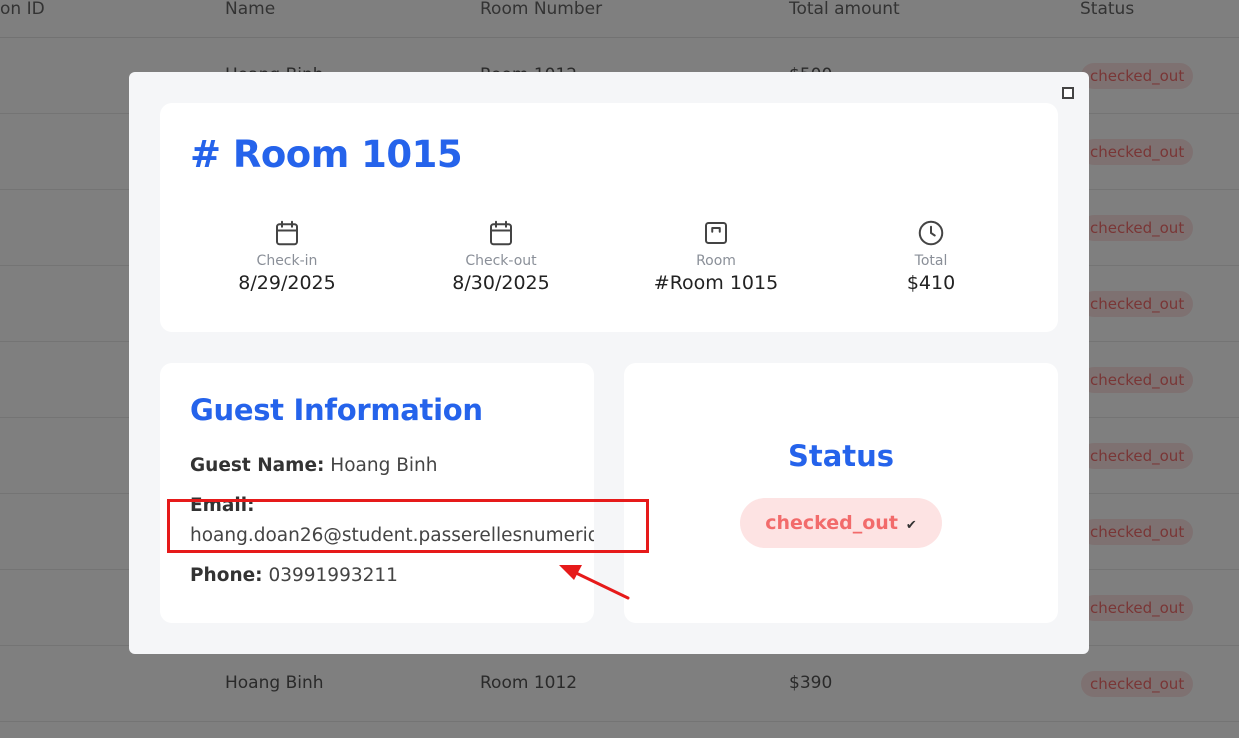  What do you see at coordinates (594, 582) in the screenshot?
I see `annotation-arrow-icon` at bounding box center [594, 582].